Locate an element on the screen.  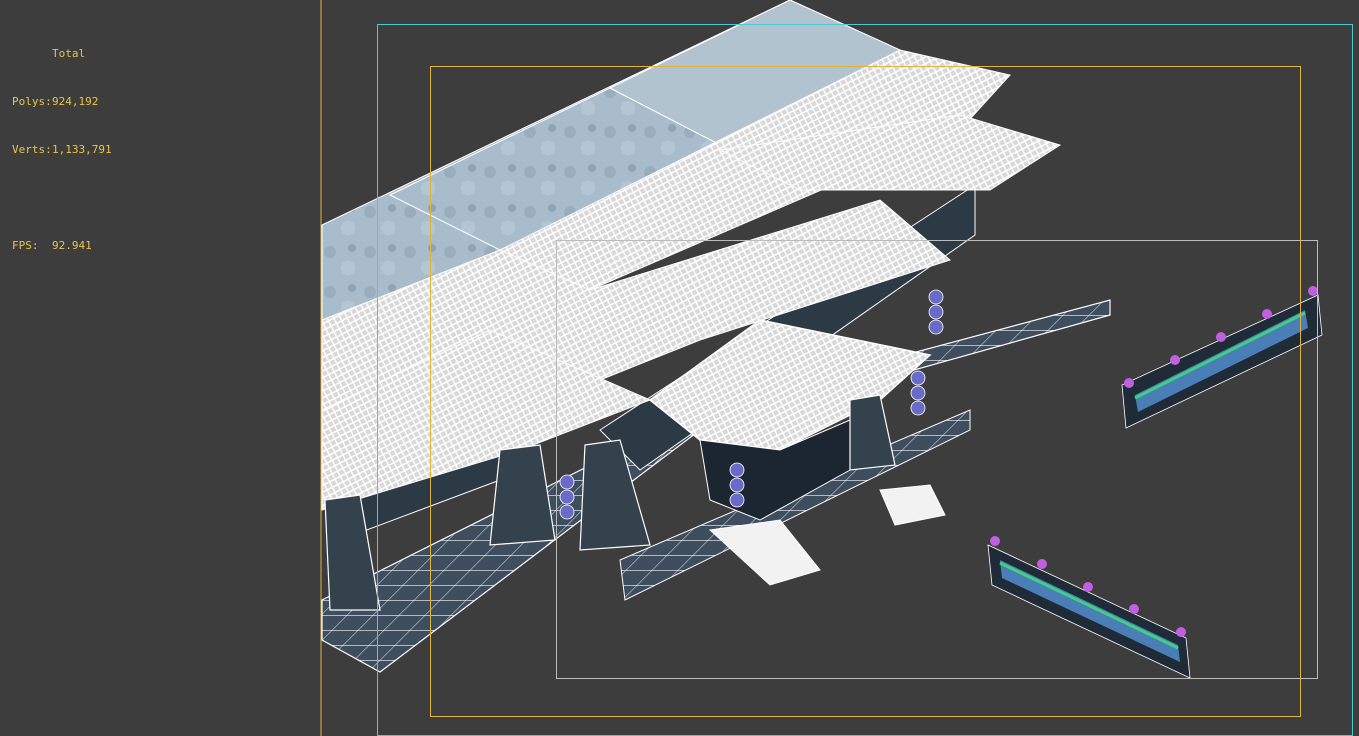
railing-right is located at coordinates (1222, 357).